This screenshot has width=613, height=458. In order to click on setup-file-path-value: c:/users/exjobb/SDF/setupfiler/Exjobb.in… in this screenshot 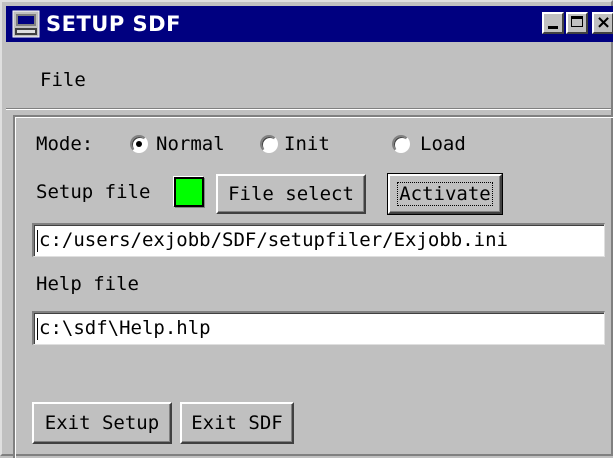, I will do `click(273, 240)`.